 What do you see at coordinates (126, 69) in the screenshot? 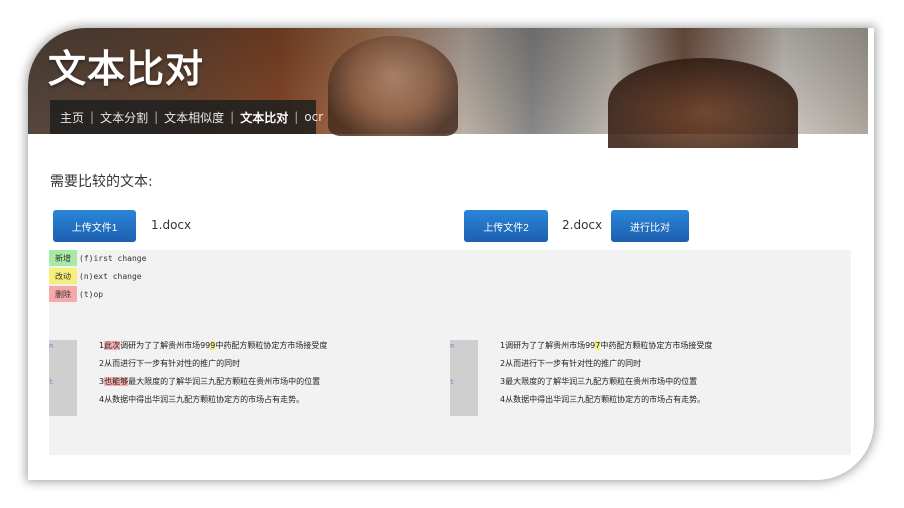
I see `page-title: 文本比对` at bounding box center [126, 69].